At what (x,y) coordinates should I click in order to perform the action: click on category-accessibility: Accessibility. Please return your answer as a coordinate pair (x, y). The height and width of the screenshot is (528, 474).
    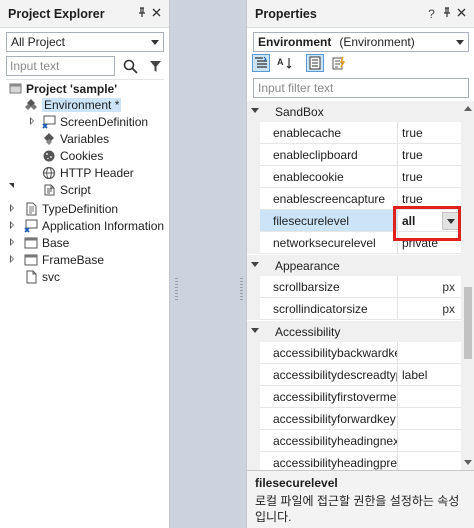
    Looking at the image, I should click on (354, 331).